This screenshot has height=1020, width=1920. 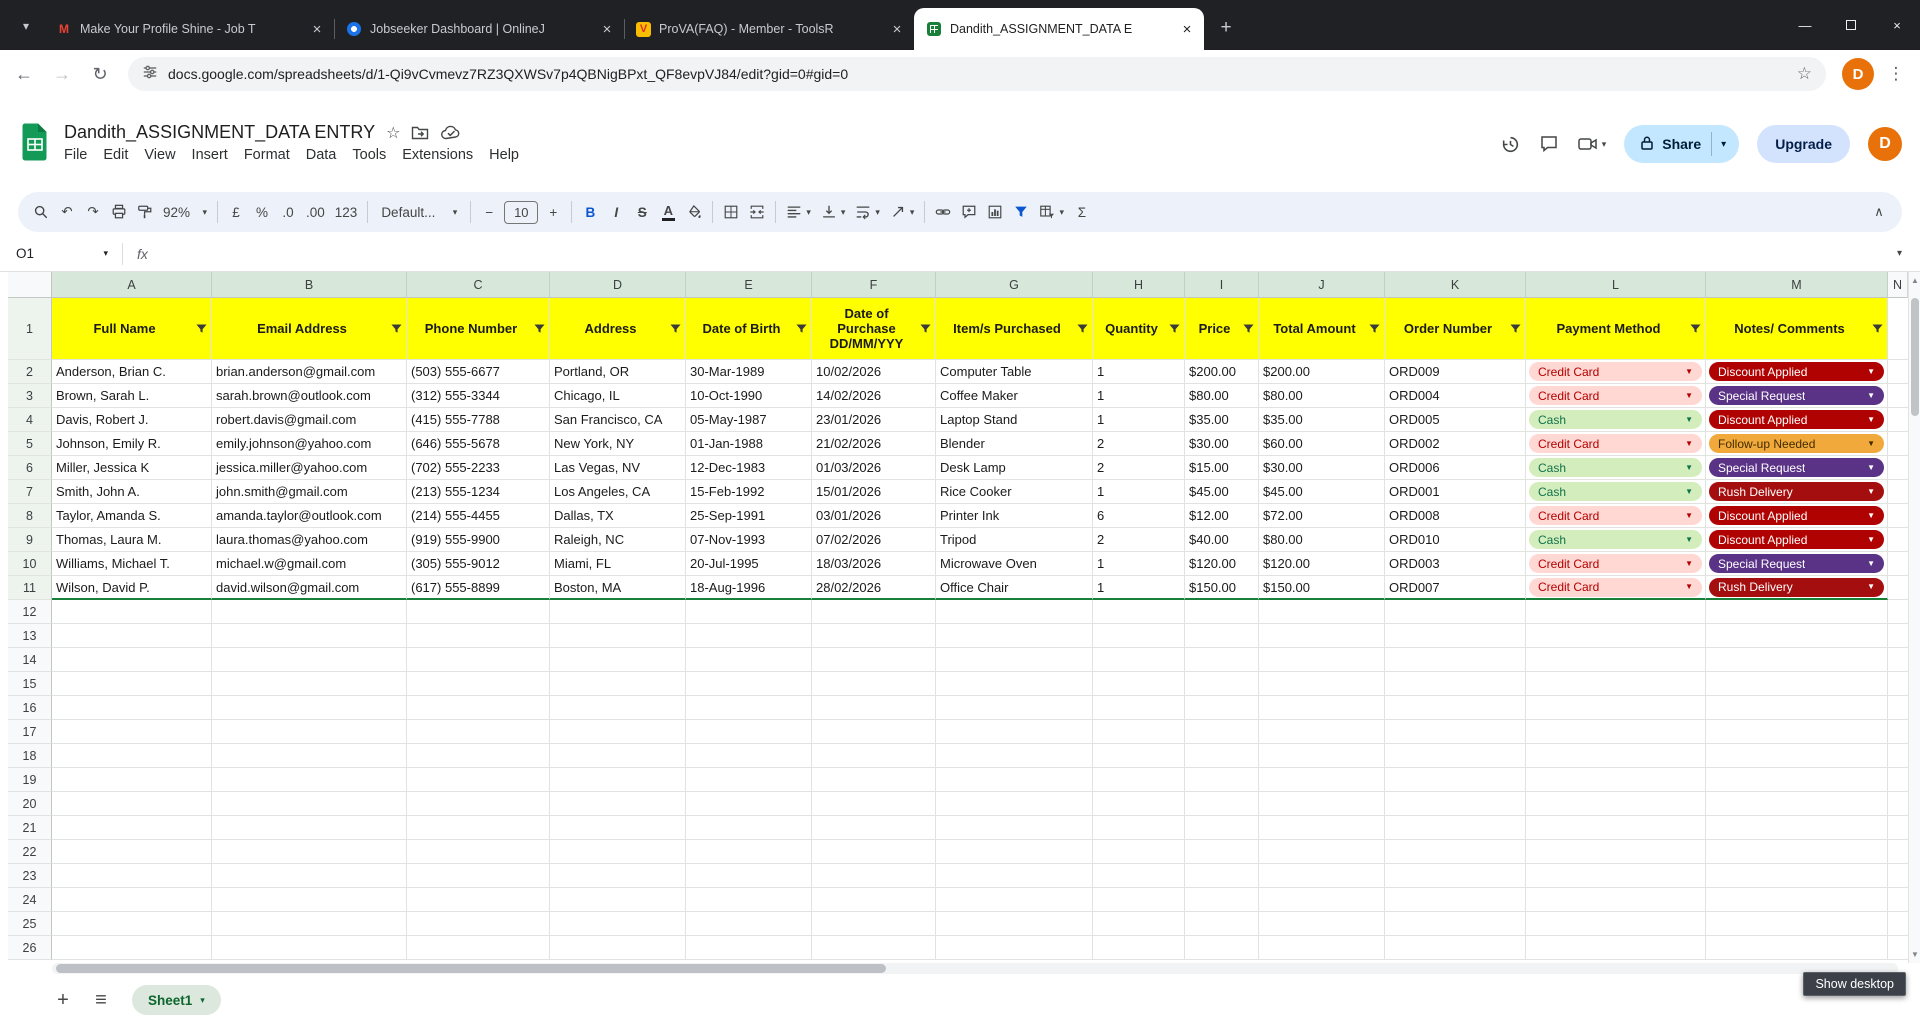 What do you see at coordinates (1455, 852) in the screenshot?
I see `cell-K22` at bounding box center [1455, 852].